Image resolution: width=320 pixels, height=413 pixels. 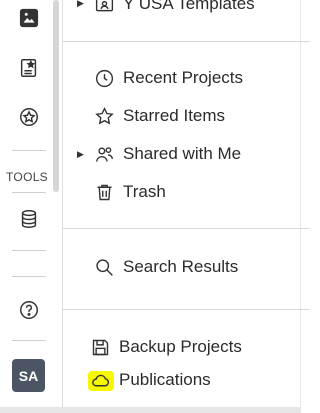 What do you see at coordinates (150, 410) in the screenshot?
I see `horizontal-scrollbar` at bounding box center [150, 410].